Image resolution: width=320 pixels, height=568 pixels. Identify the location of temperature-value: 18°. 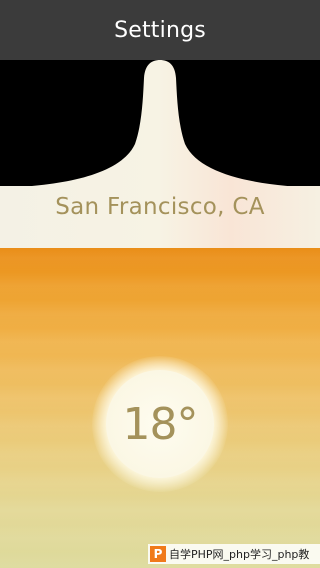
(160, 424).